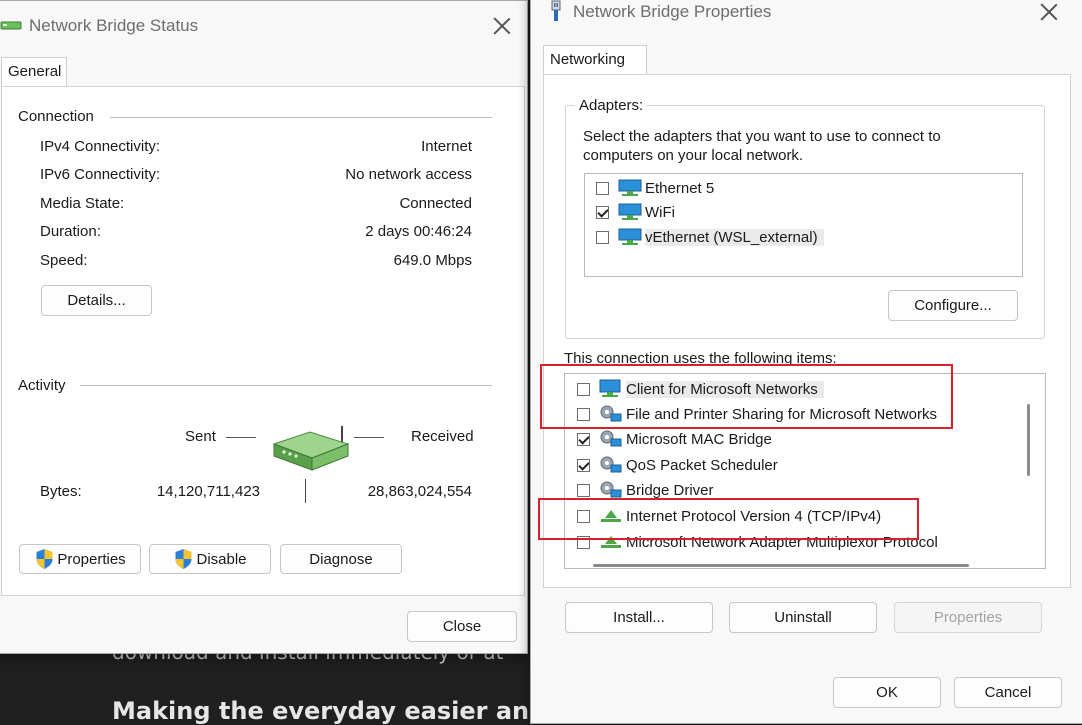 Image resolution: width=1082 pixels, height=725 pixels. I want to click on status-window-title: Network Bridge Status, so click(114, 25).